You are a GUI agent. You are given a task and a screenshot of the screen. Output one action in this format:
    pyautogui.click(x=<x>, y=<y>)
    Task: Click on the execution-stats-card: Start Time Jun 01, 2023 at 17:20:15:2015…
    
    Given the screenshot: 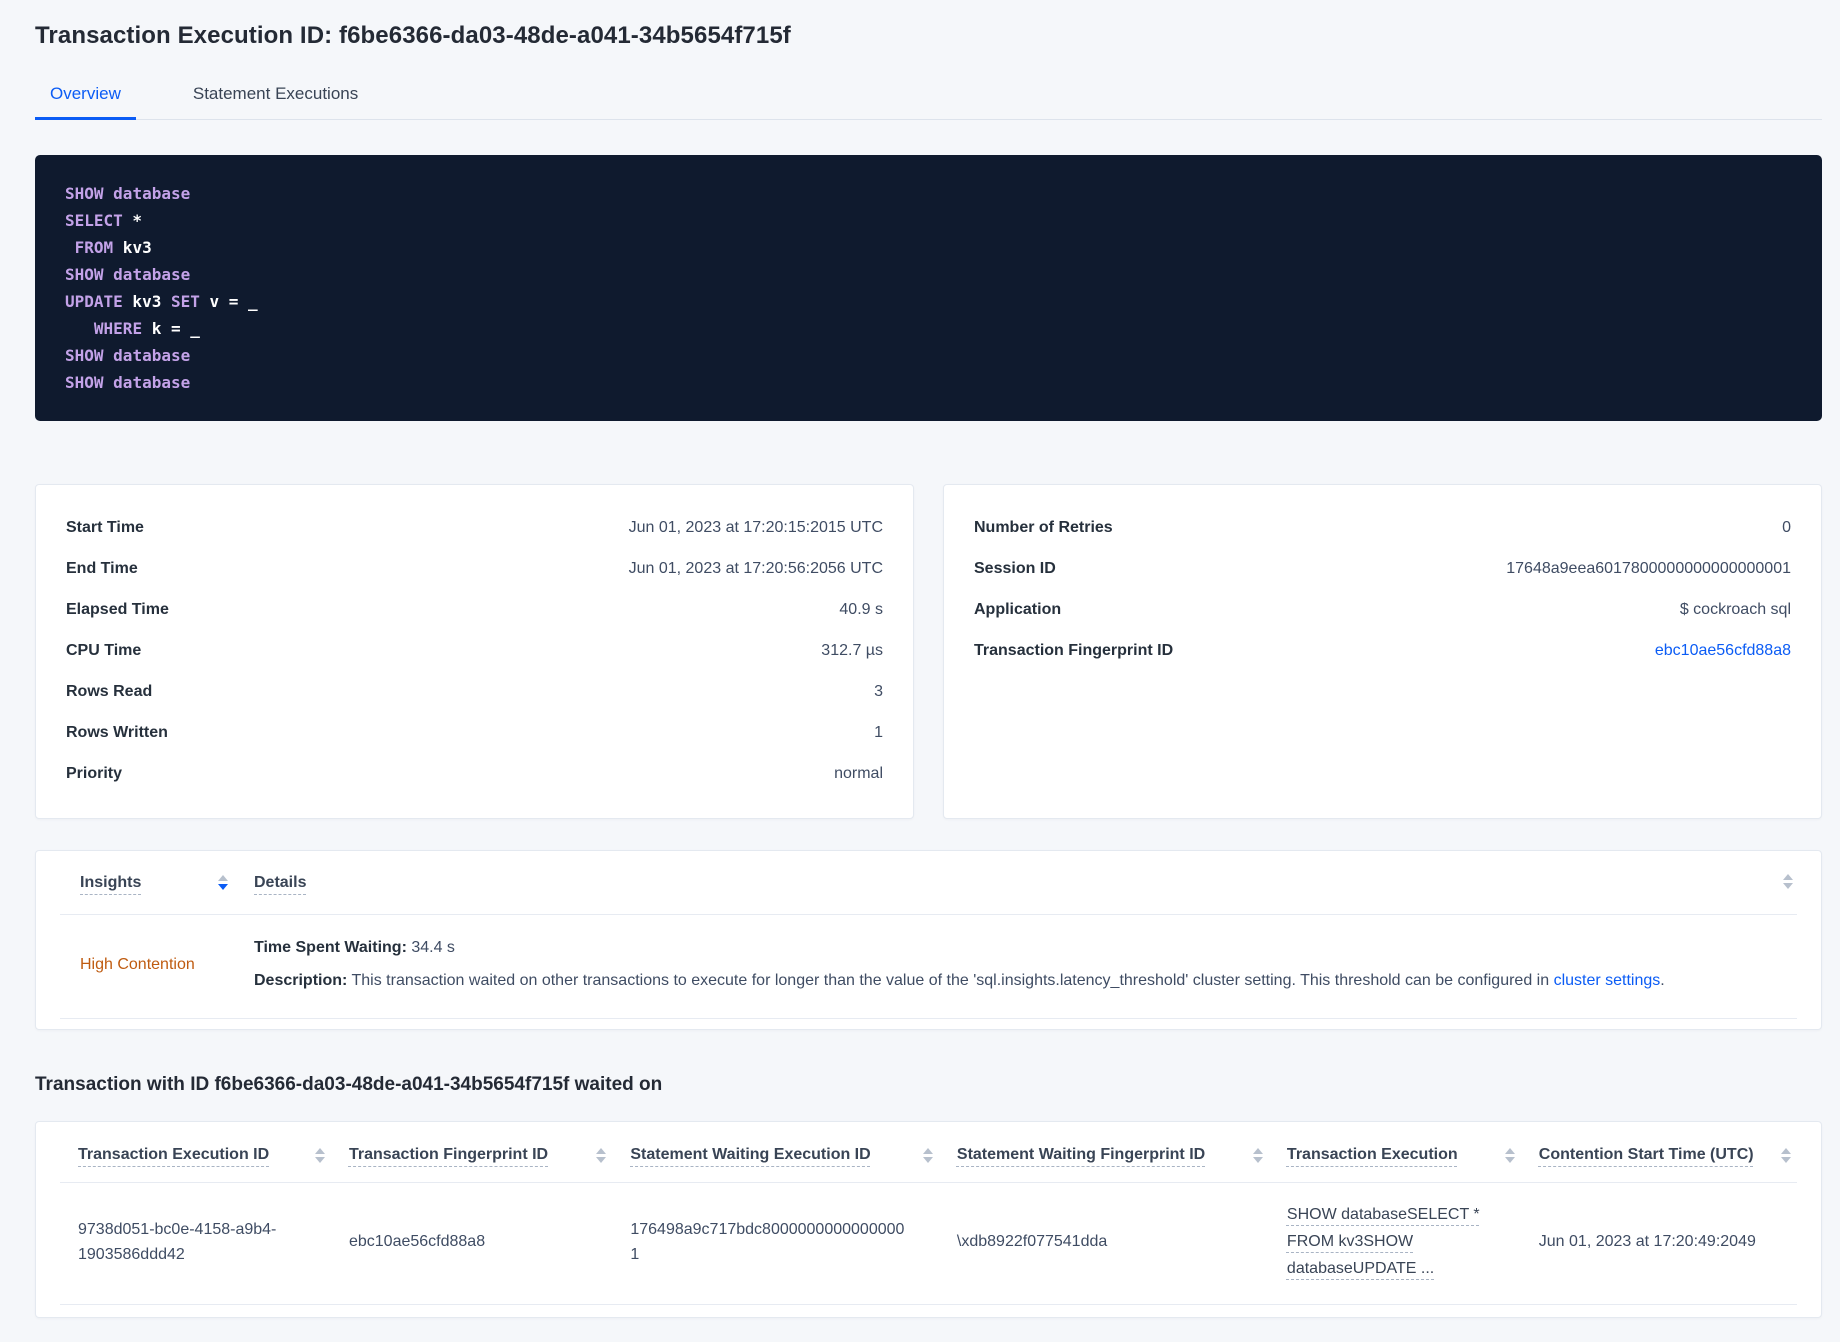 What is the action you would take?
    pyautogui.click(x=474, y=651)
    